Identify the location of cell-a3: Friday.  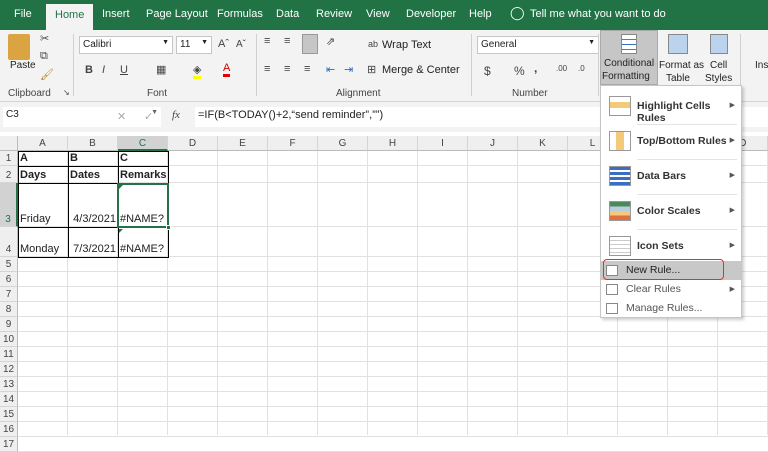
(43, 219).